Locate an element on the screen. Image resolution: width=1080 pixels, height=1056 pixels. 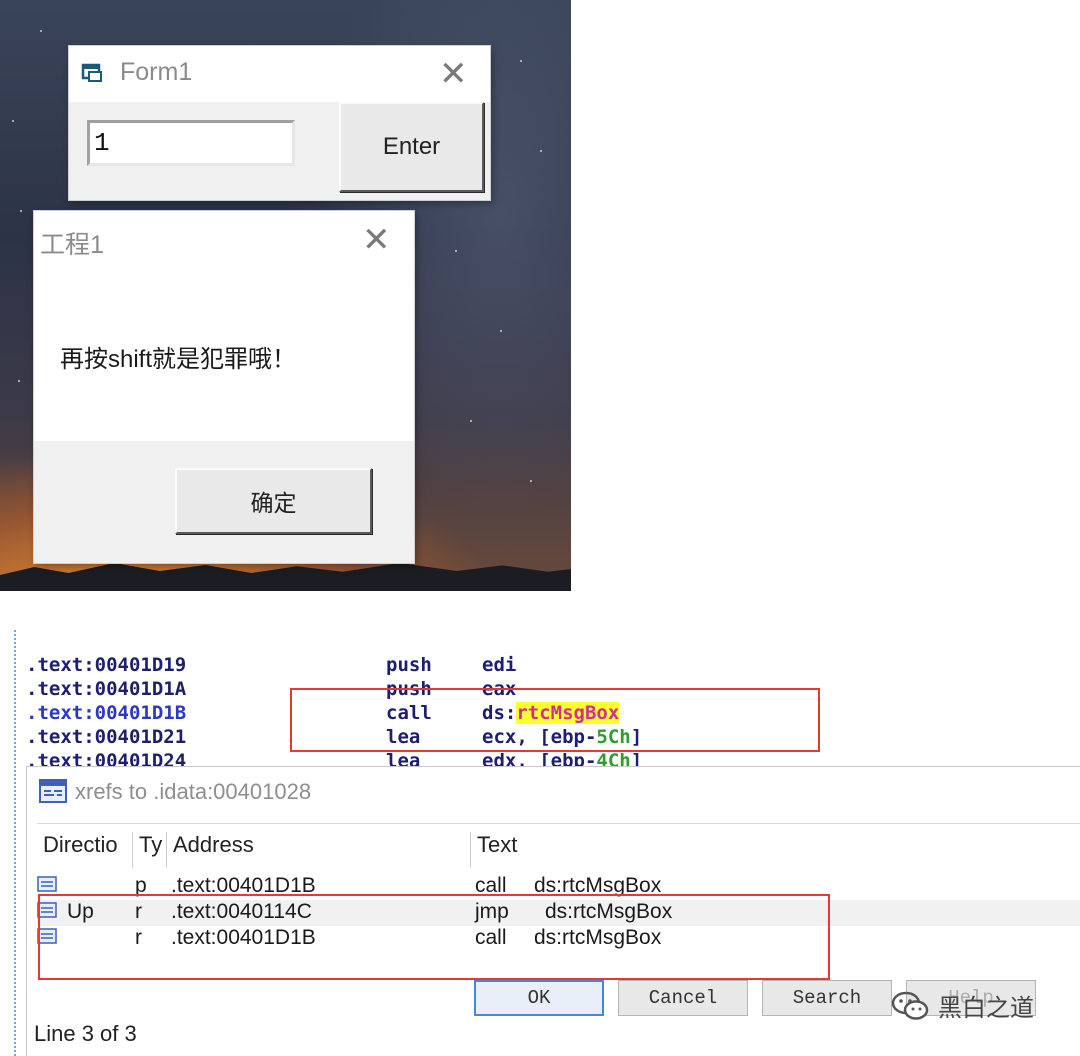
disasm-line-current: .text:00401D1B call ds:rtcMsgBox is located at coordinates (323, 714).